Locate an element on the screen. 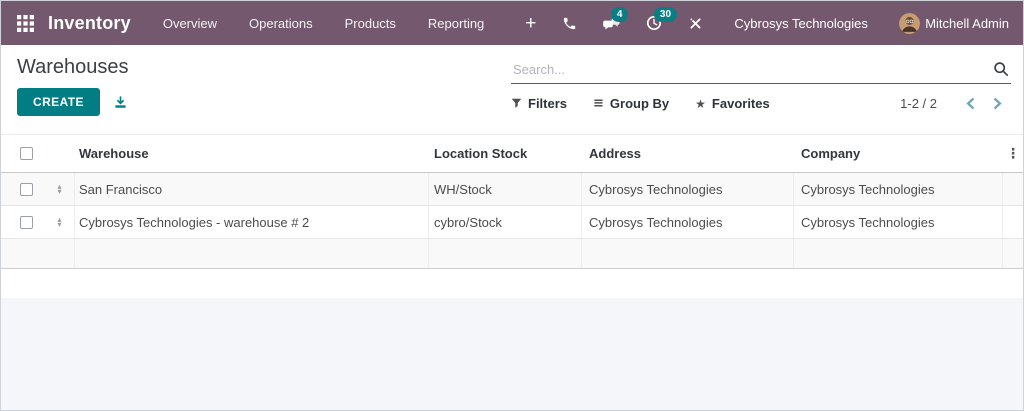  pager-previous-button is located at coordinates (970, 103).